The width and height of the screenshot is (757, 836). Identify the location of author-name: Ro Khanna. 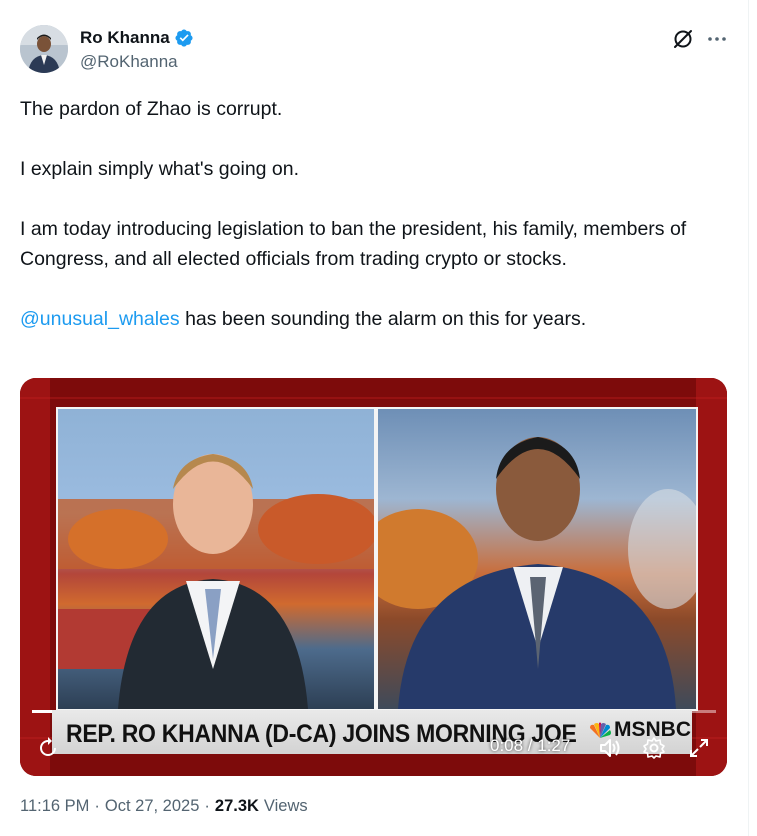
(125, 38).